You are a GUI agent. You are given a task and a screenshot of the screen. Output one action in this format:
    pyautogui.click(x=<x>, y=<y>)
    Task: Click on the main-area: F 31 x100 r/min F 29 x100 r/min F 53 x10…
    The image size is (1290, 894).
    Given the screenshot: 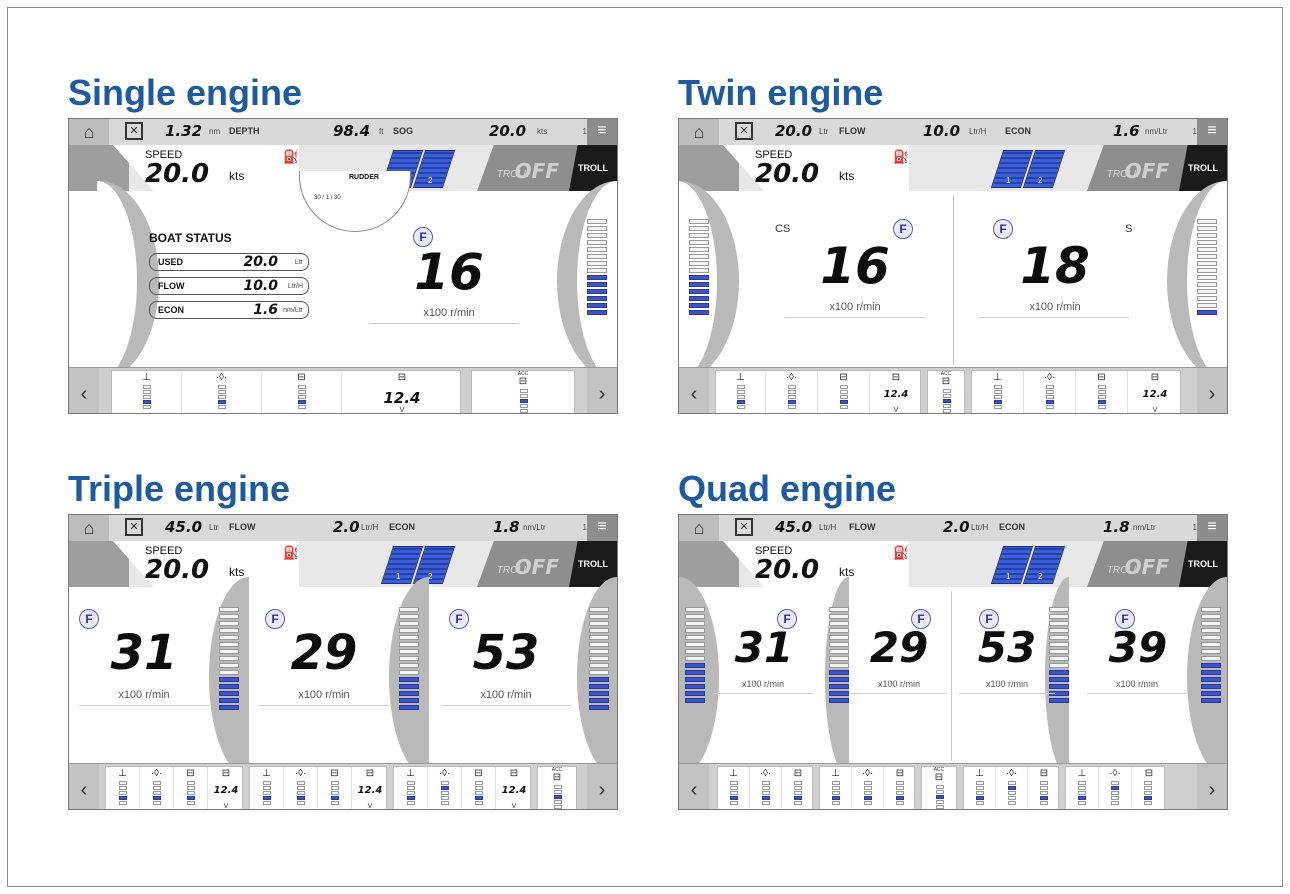 What is the action you would take?
    pyautogui.click(x=953, y=677)
    